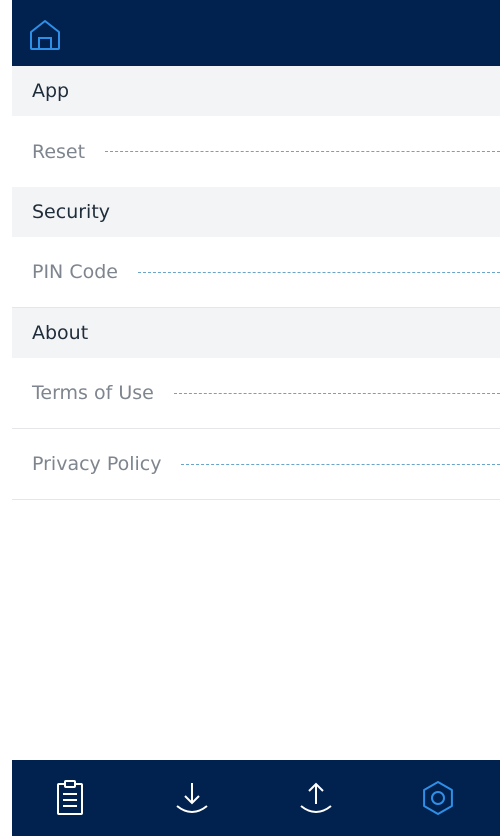 Image resolution: width=500 pixels, height=836 pixels. I want to click on section-header-security: Security, so click(256, 212).